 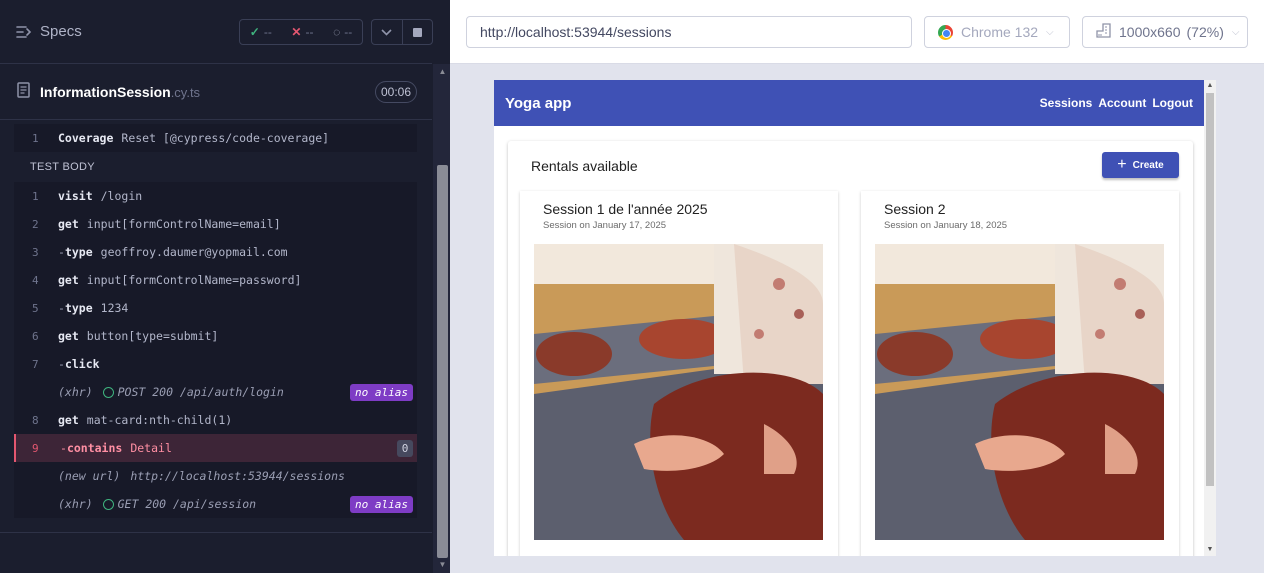 What do you see at coordinates (215, 252) in the screenshot?
I see `command-row: 3- type geoffroy.daumer@yopmail.com` at bounding box center [215, 252].